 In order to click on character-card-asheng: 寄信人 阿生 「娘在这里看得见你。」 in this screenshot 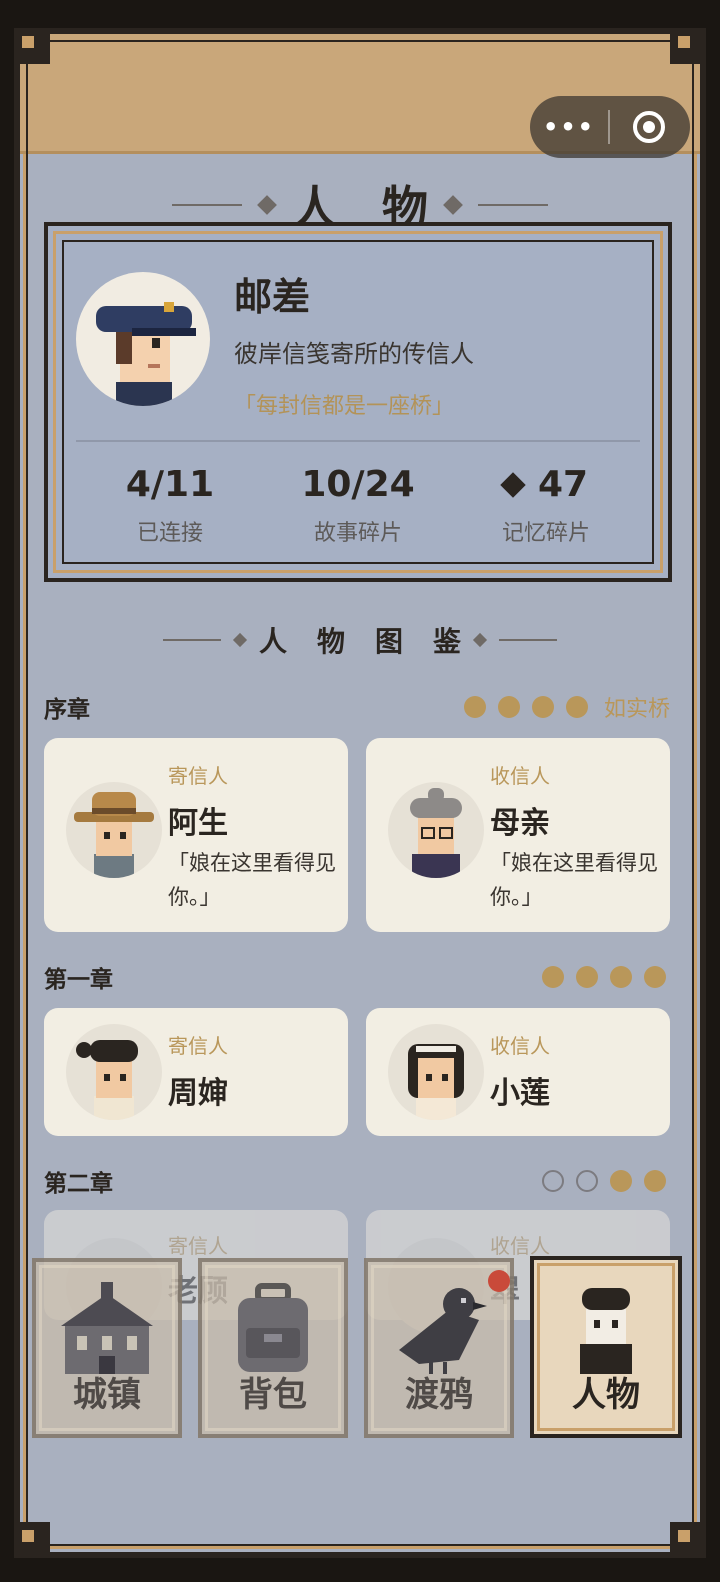, I will do `click(196, 835)`.